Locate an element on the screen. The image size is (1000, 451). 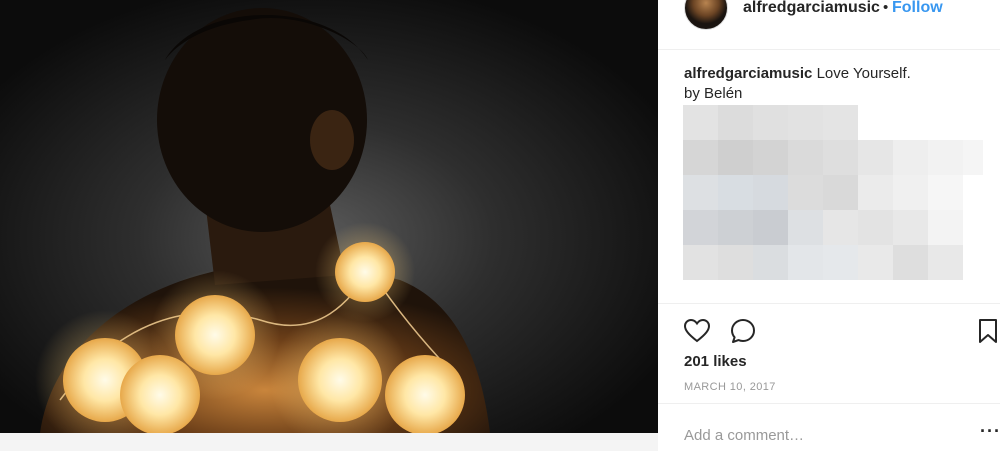
comment-icon is located at coordinates (743, 331).